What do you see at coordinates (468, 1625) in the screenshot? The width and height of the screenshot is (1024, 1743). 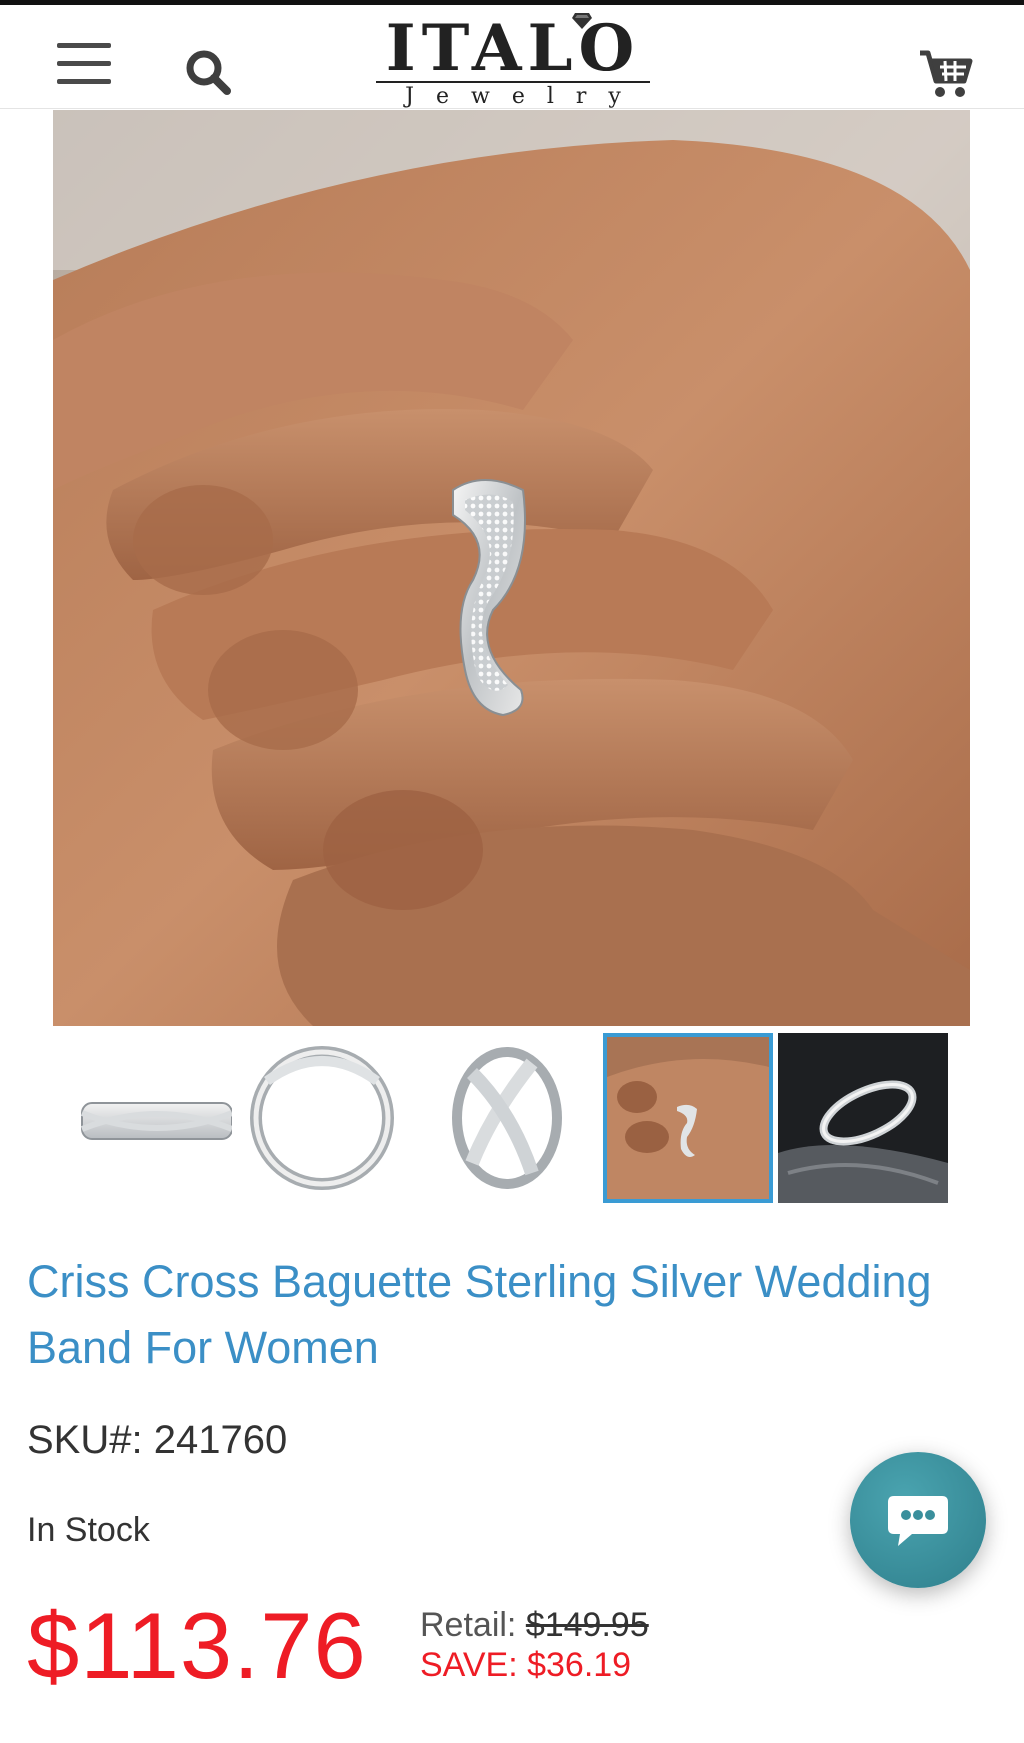 I see `retail-label: Retail:` at bounding box center [468, 1625].